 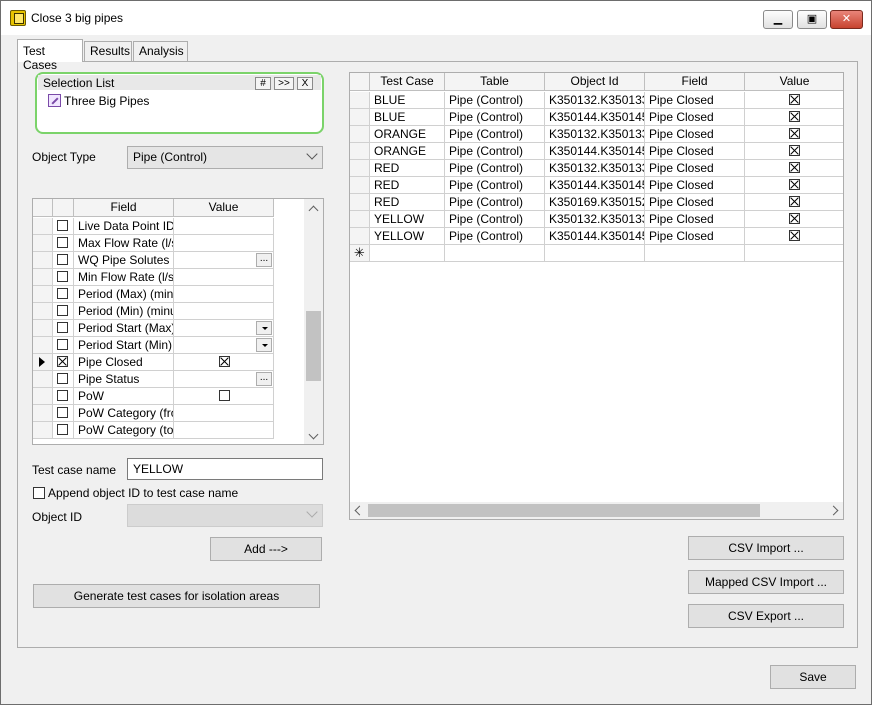 I want to click on field-grid-scroll-thumb, so click(x=313, y=346).